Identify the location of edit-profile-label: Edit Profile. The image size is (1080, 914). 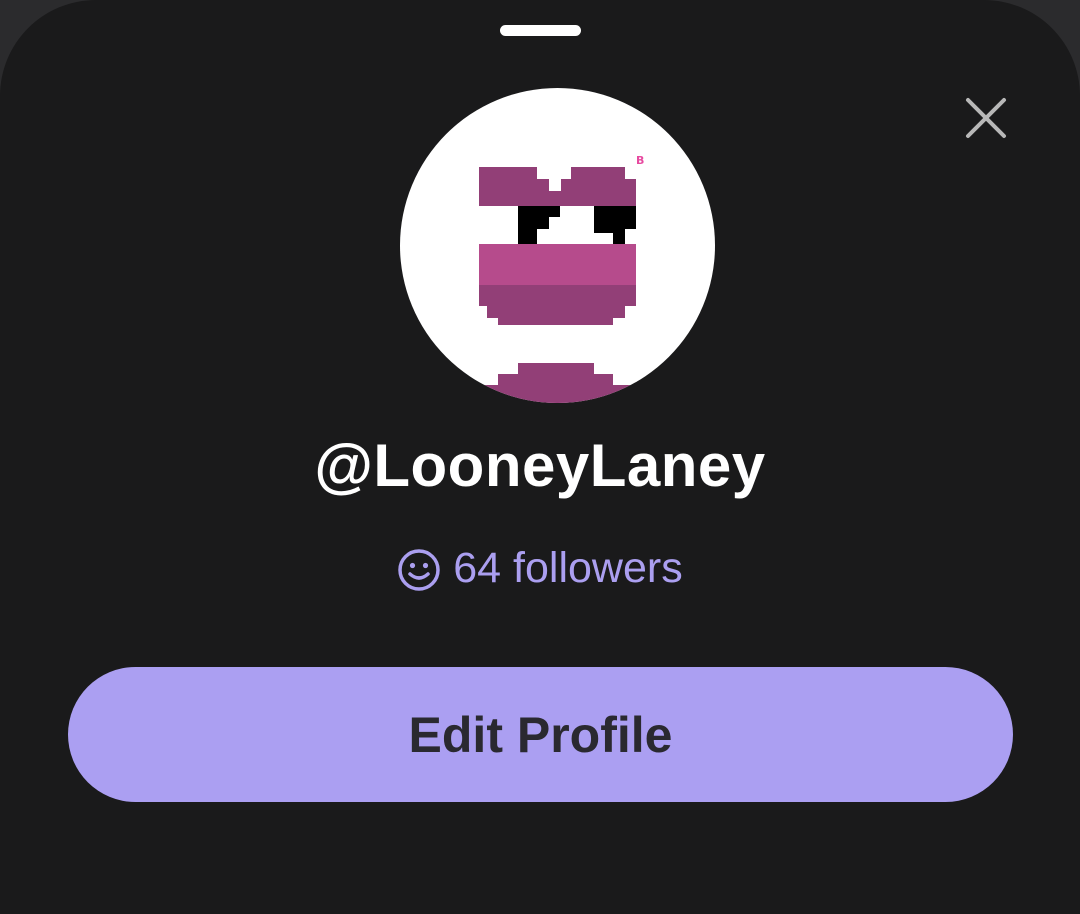
(540, 734).